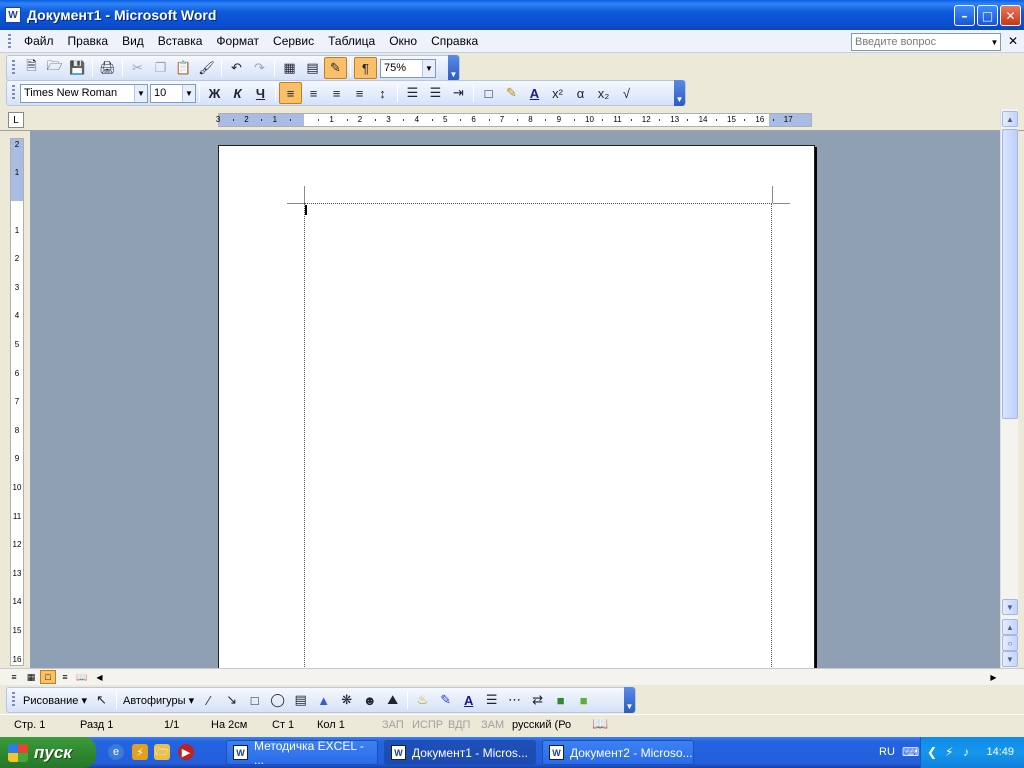  Describe the element at coordinates (514, 700) in the screenshot. I see `dash-style-icon: ⋯` at that location.